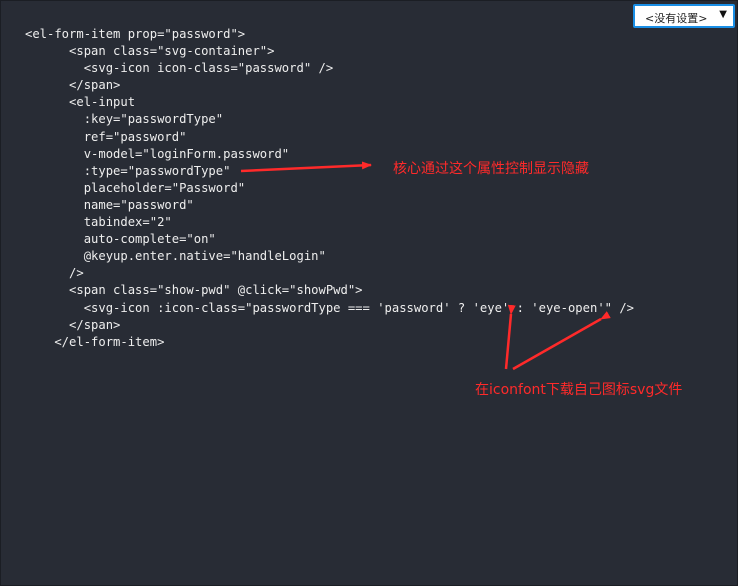  Describe the element at coordinates (135, 34) in the screenshot. I see `code-line: <el-form-item prop="password">` at that location.